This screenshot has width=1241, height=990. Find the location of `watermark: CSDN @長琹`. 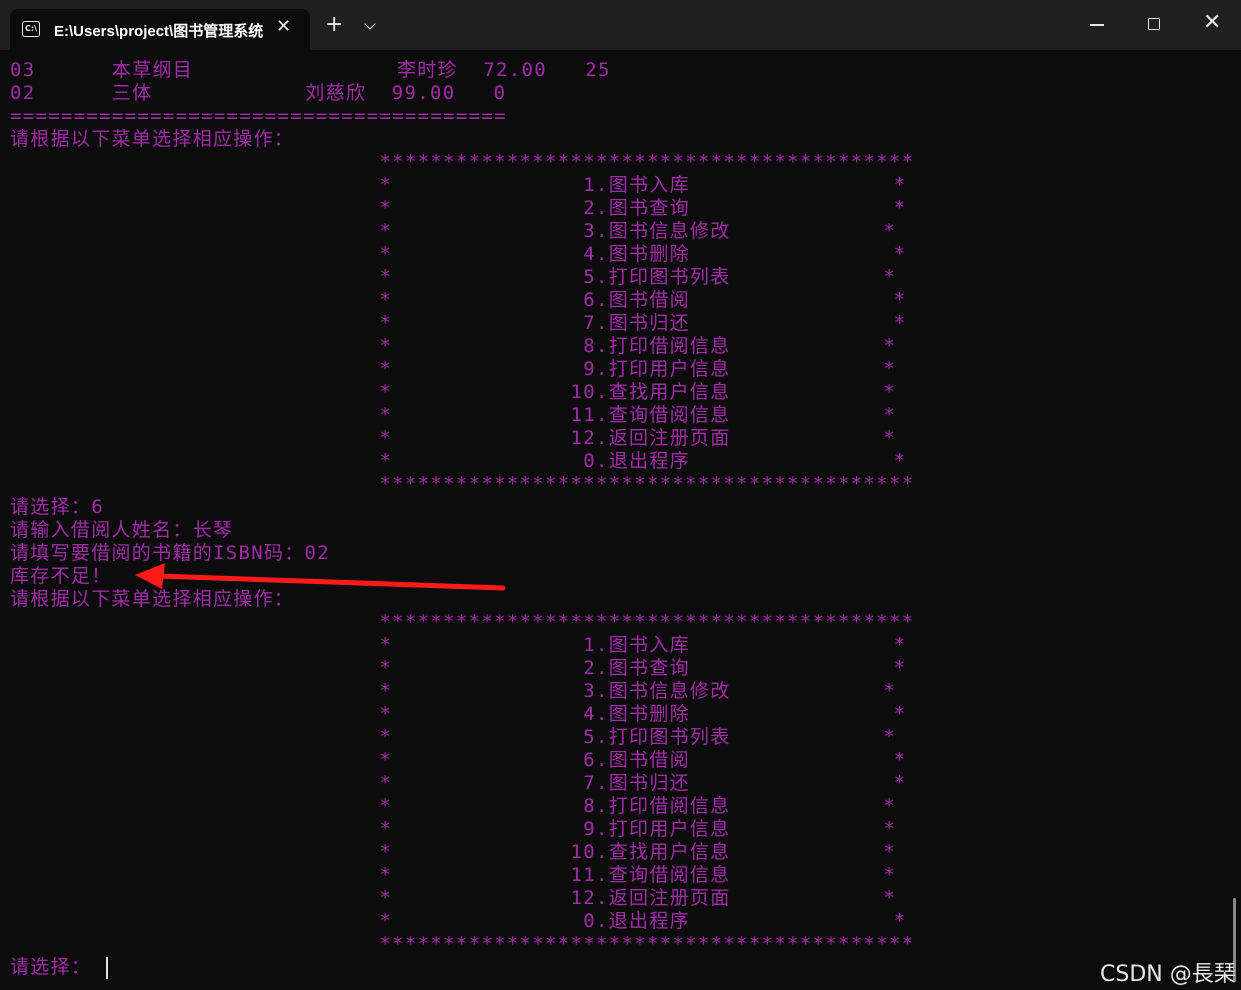

watermark: CSDN @長琹 is located at coordinates (1168, 974).